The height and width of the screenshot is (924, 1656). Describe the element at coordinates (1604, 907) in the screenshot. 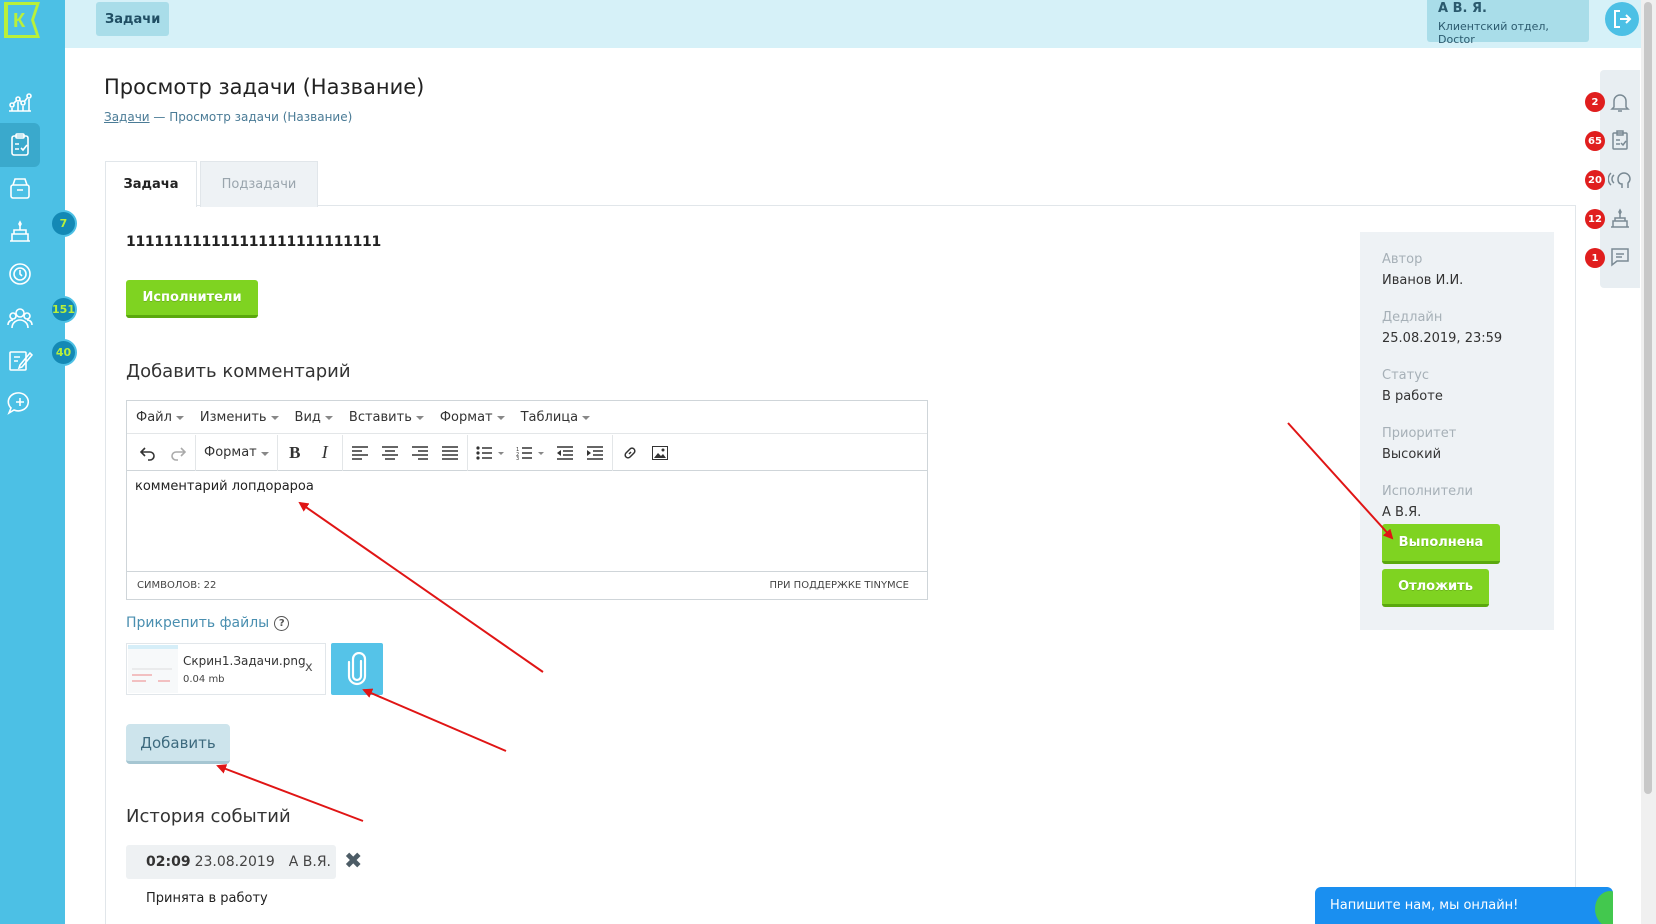

I see `online-status-dot` at that location.